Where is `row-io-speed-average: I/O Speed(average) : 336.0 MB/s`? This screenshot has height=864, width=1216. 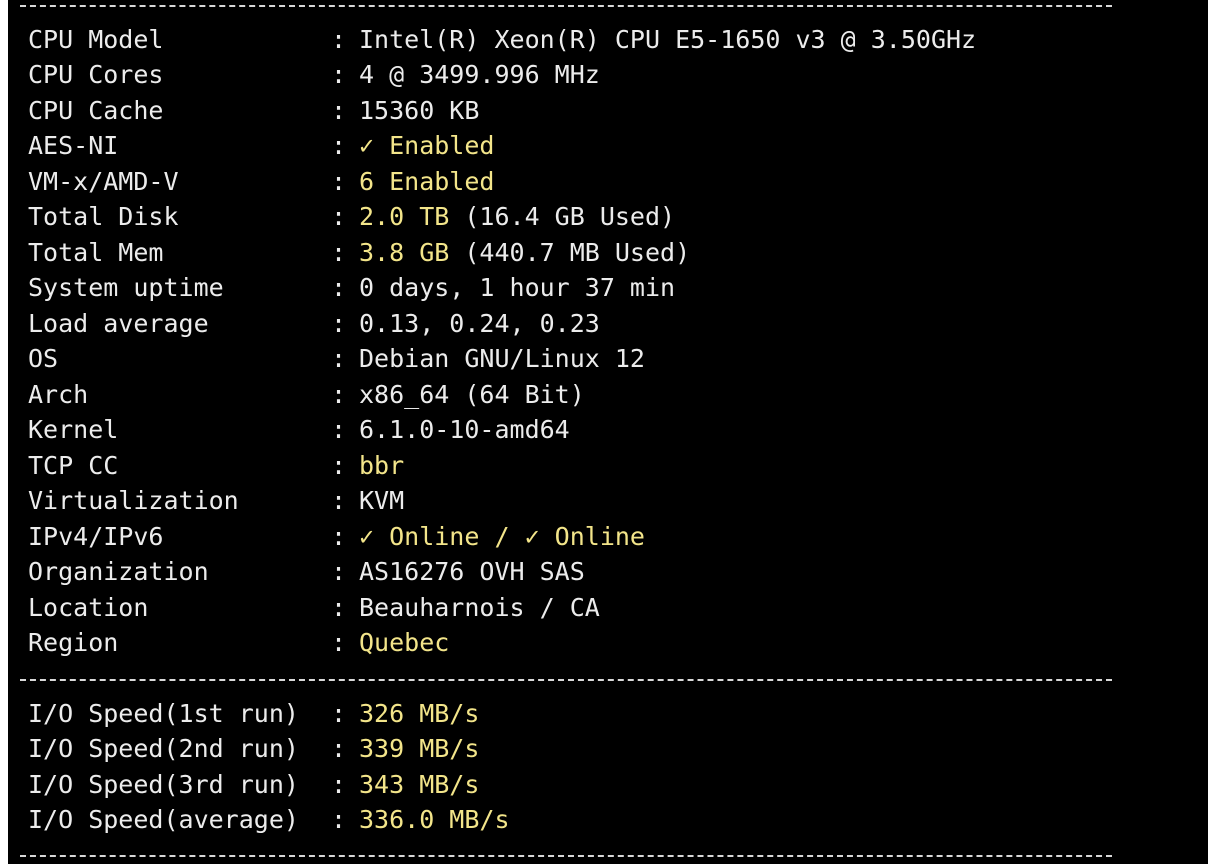
row-io-speed-average: I/O Speed(average) : 336.0 MB/s is located at coordinates (269, 820).